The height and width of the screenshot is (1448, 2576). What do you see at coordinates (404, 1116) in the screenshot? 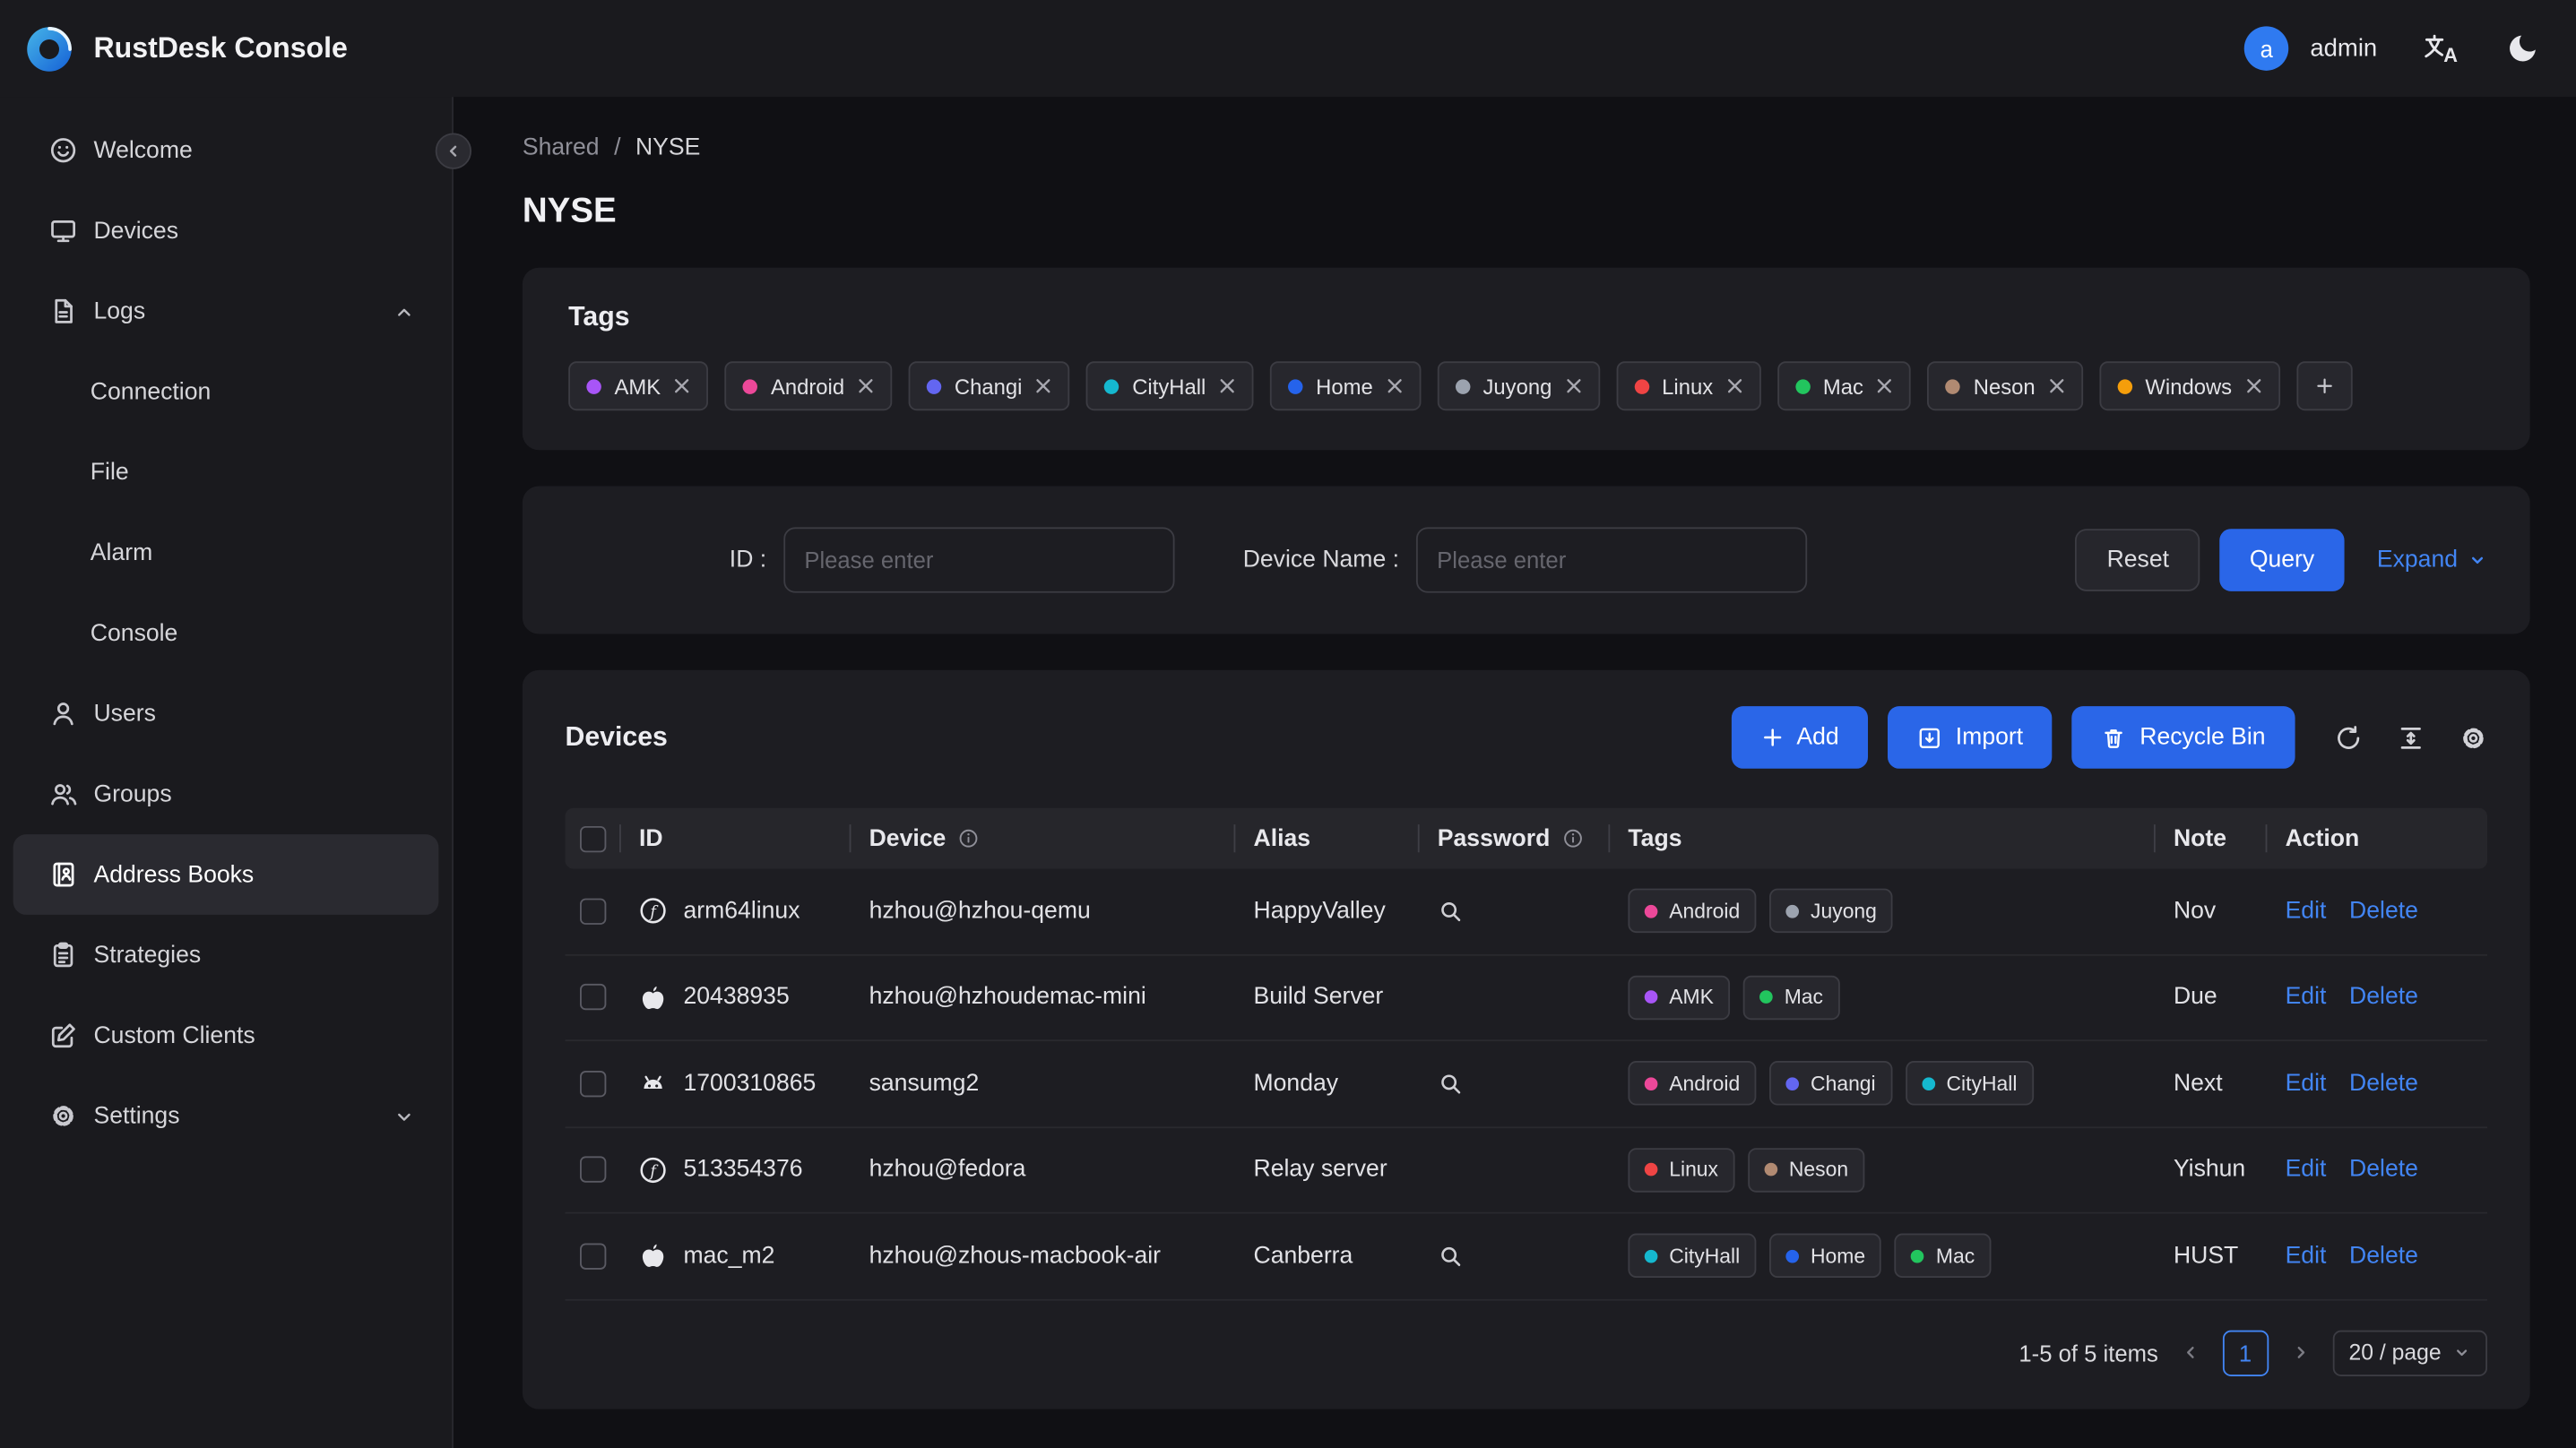
I see `chevron-down-icon` at bounding box center [404, 1116].